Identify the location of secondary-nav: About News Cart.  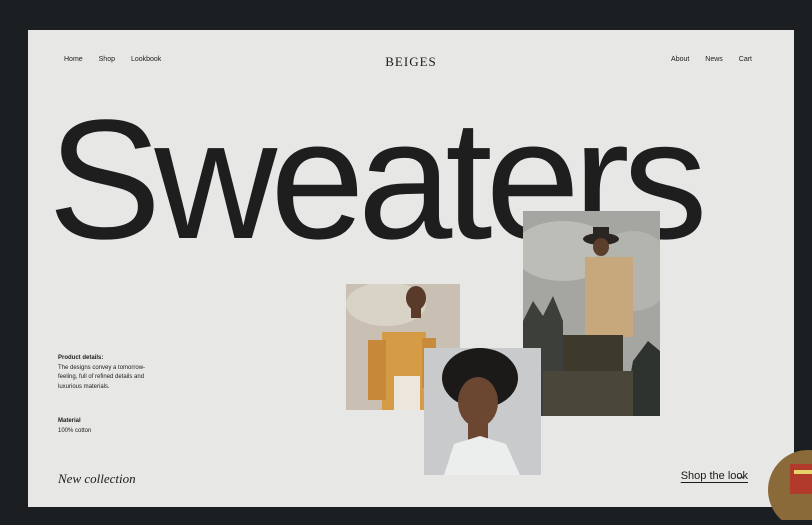
(704, 59).